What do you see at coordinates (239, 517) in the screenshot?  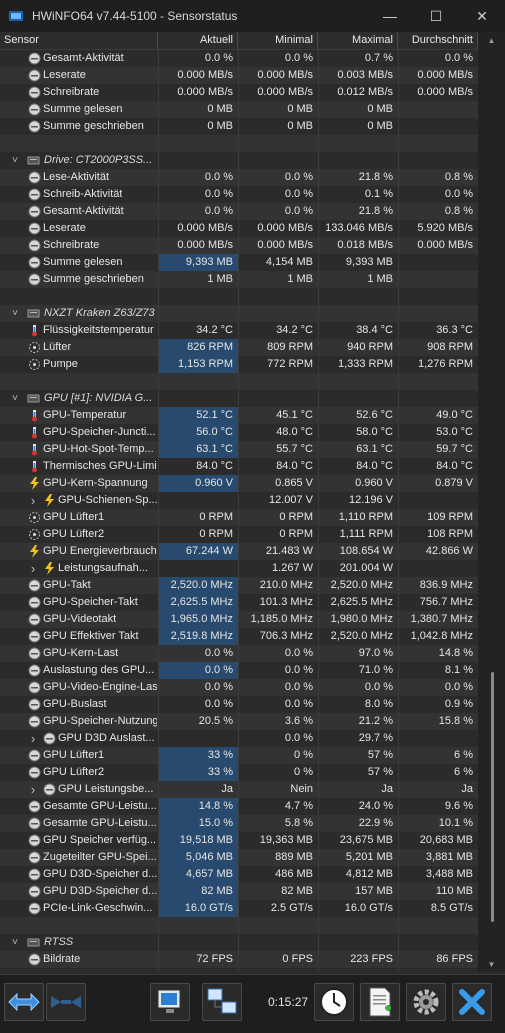 I see `sensor-row: GPU Lüfter1 0 RPM 0 RPM 1,110 RPM 109 RPM` at bounding box center [239, 517].